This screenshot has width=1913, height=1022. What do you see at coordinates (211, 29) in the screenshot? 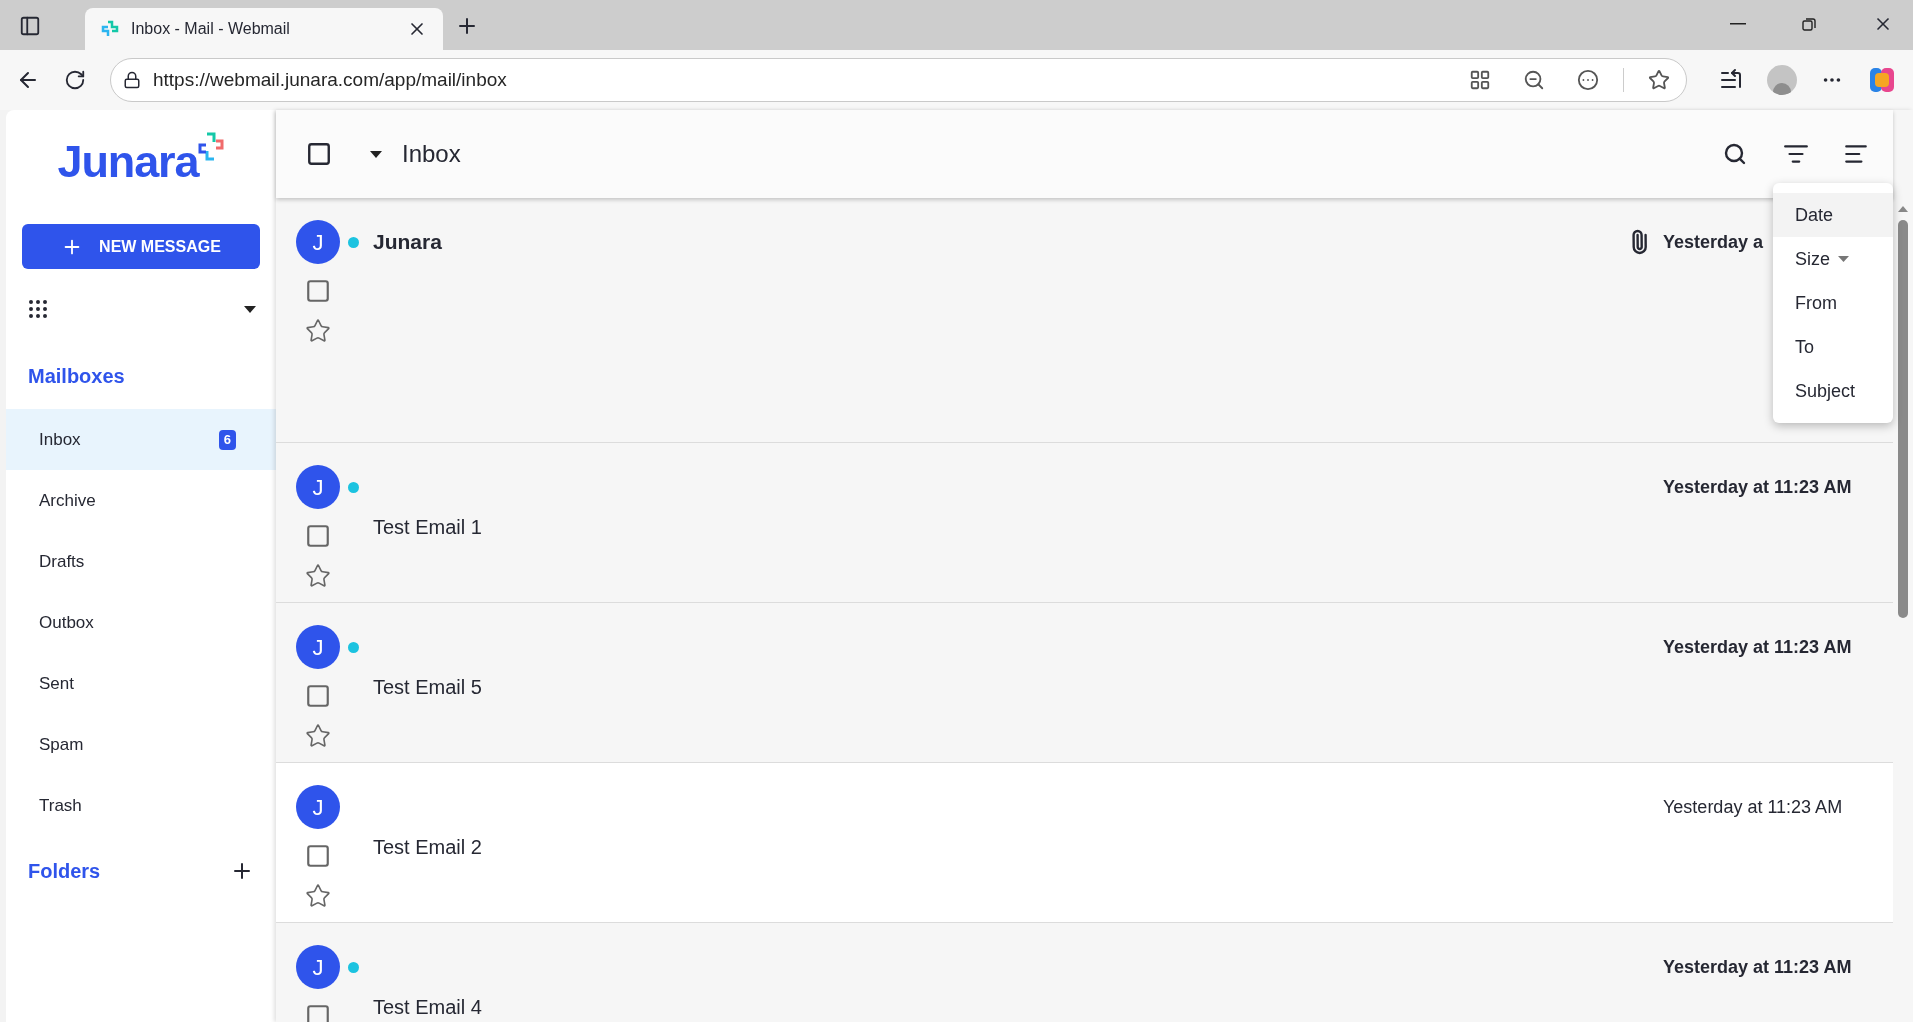
I see `tab-title: Inbox - Mail - Webmail` at bounding box center [211, 29].